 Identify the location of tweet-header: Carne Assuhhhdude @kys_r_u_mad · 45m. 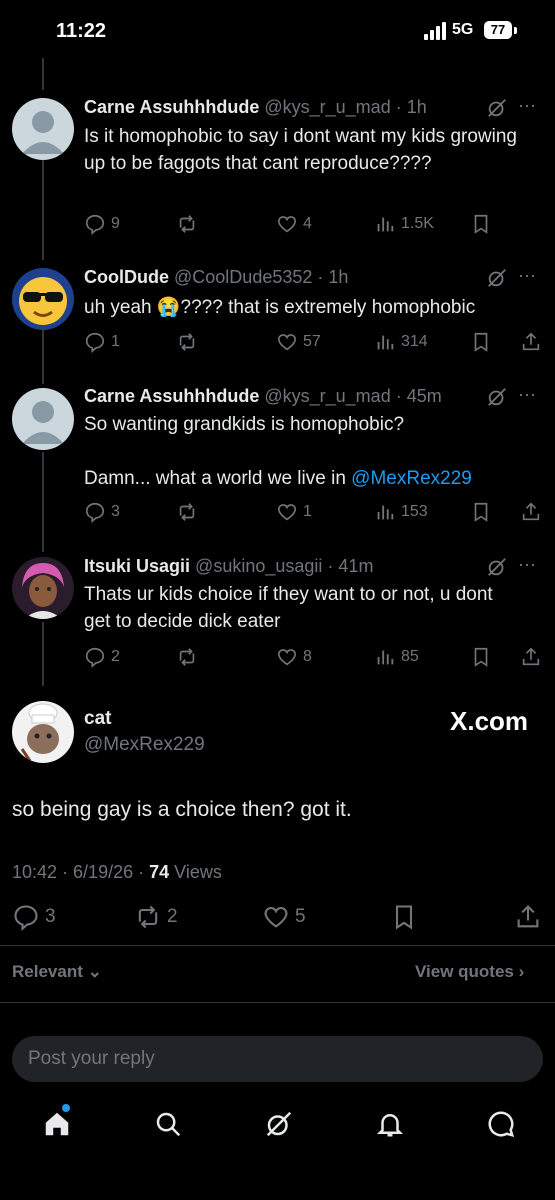
(263, 396).